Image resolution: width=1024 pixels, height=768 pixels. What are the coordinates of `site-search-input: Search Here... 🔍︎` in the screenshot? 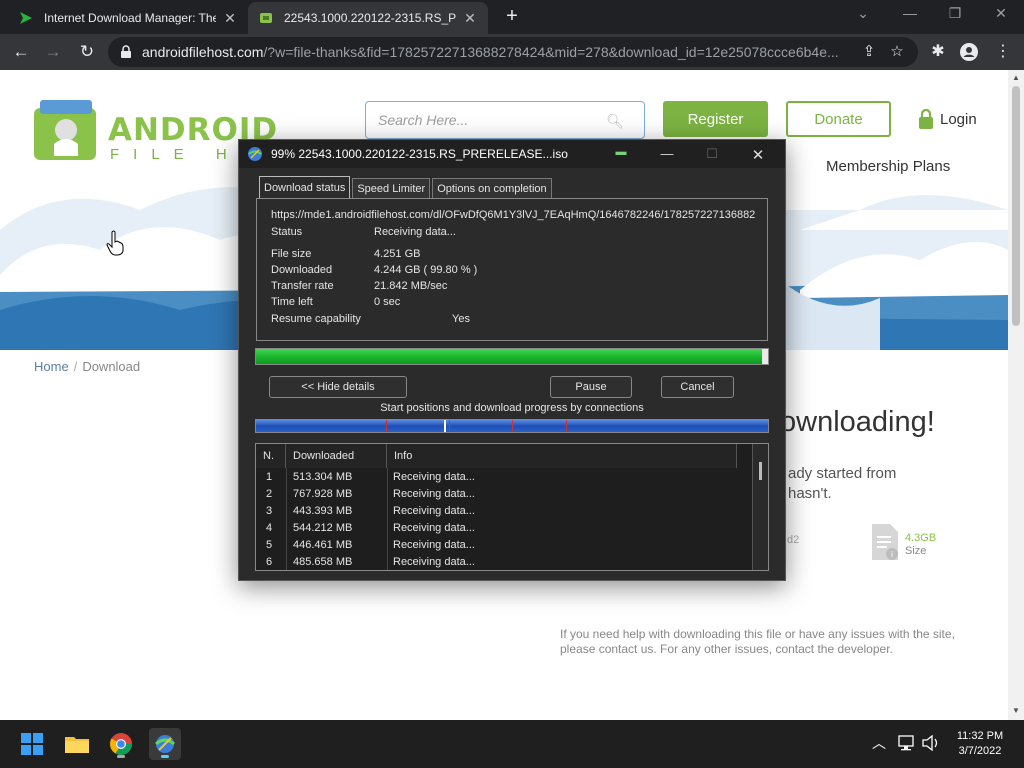 It's located at (505, 120).